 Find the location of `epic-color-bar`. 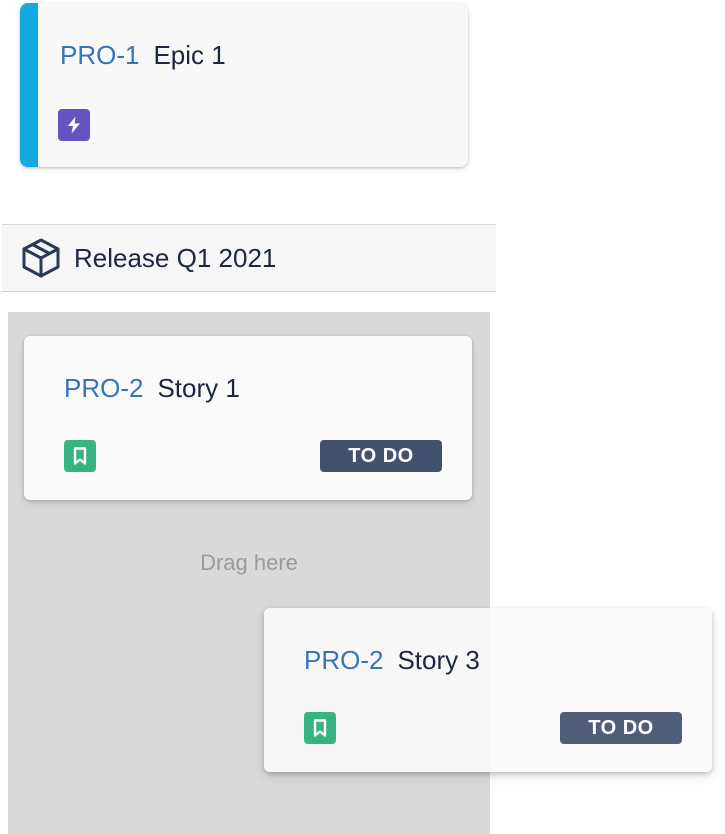

epic-color-bar is located at coordinates (29, 85).